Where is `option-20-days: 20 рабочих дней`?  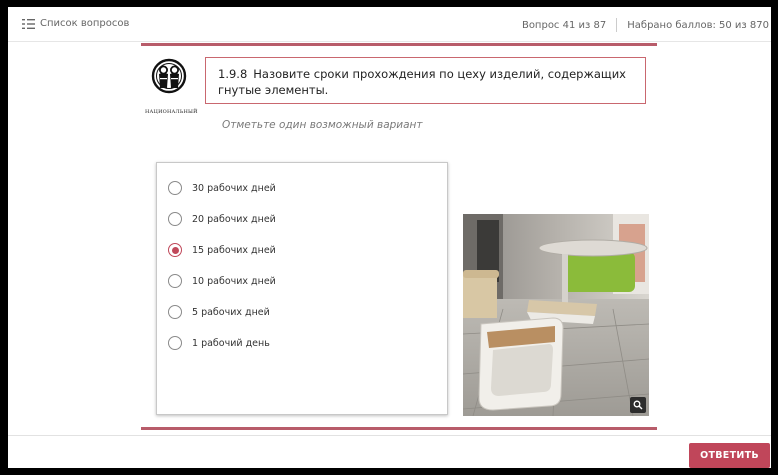 option-20-days: 20 рабочих дней is located at coordinates (222, 219).